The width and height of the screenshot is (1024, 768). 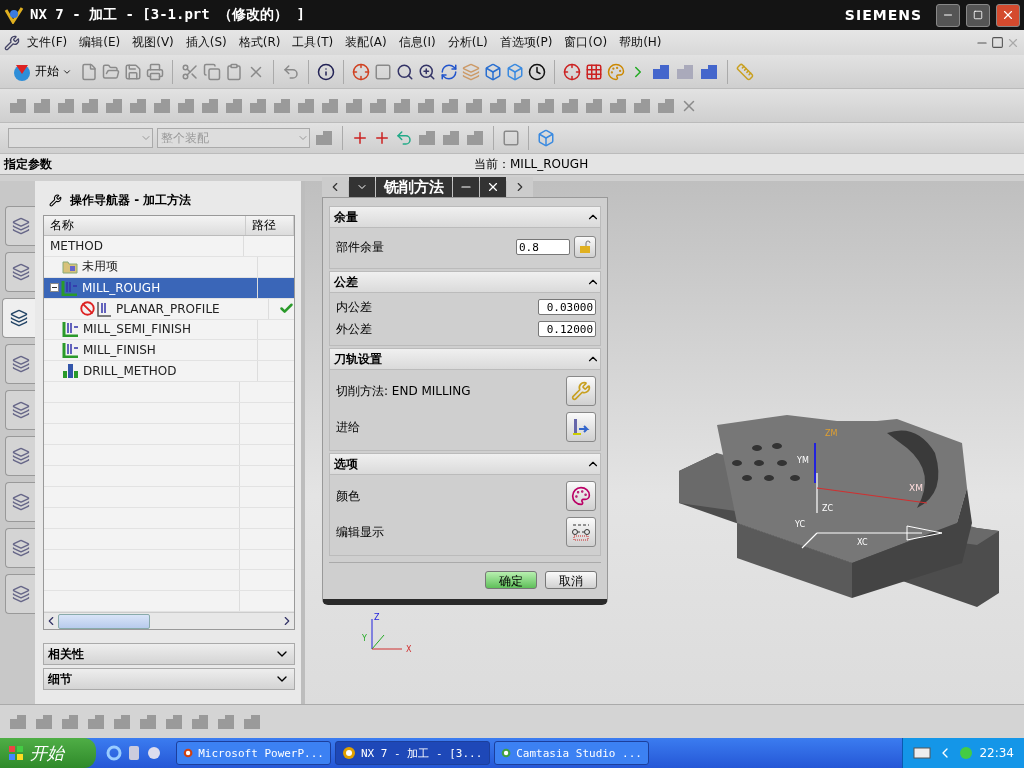 What do you see at coordinates (567, 307) in the screenshot?
I see `input-field: 0.03000` at bounding box center [567, 307].